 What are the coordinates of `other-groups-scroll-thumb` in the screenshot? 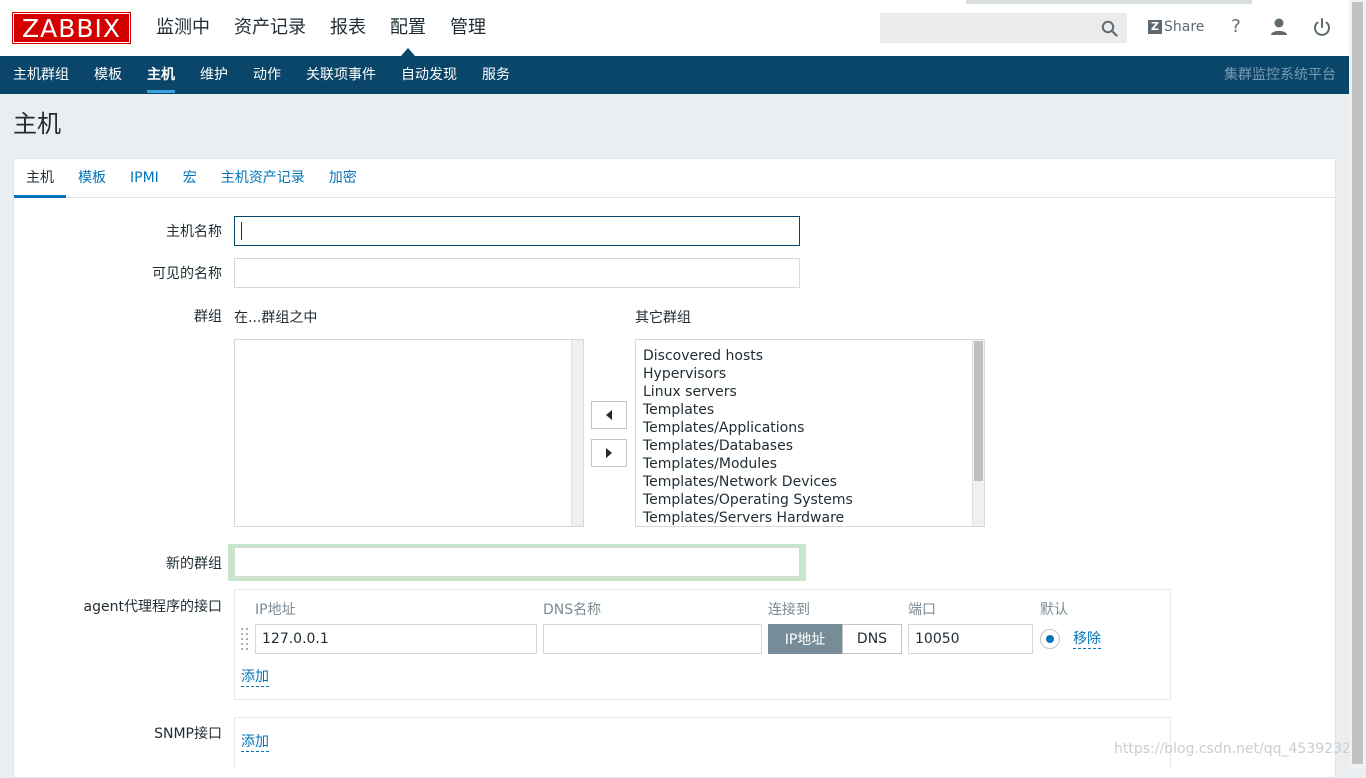 It's located at (978, 411).